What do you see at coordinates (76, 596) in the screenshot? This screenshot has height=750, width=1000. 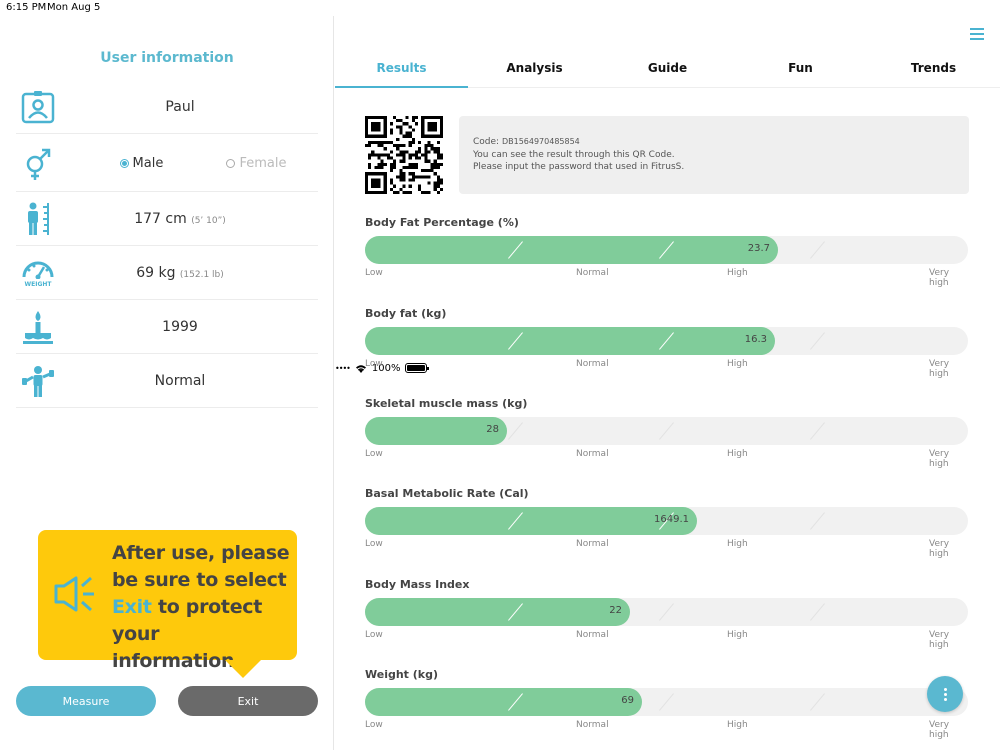 I see `speaker-icon` at bounding box center [76, 596].